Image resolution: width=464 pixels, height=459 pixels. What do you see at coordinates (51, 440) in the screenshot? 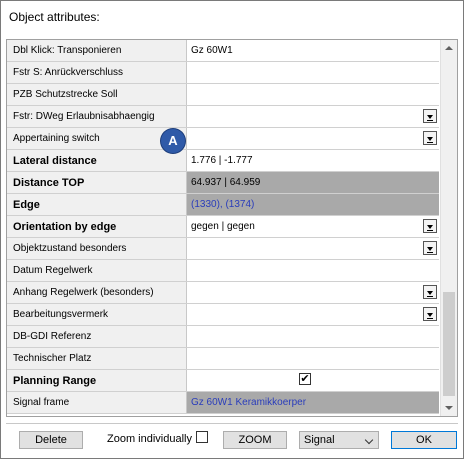
I see `delete-button: Delete` at bounding box center [51, 440].